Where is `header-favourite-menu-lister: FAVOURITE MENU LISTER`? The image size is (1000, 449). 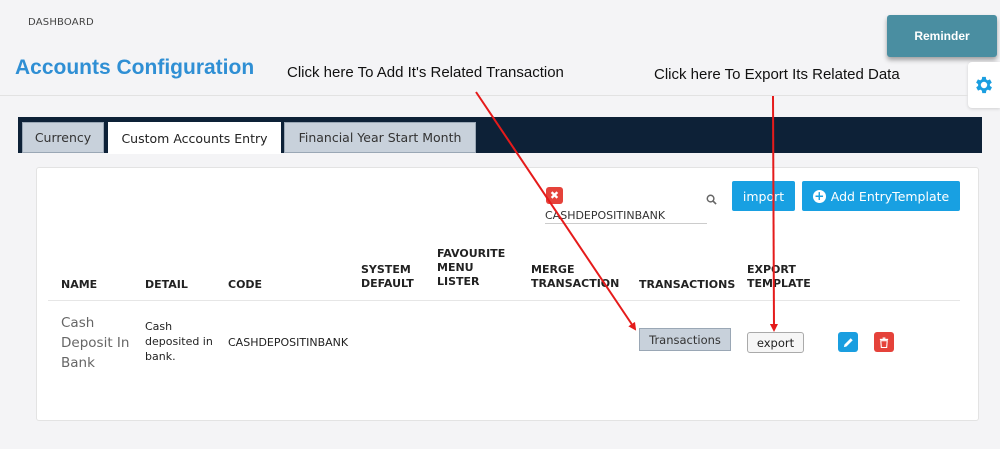
header-favourite-menu-lister: FAVOURITE MENU LISTER is located at coordinates (471, 267).